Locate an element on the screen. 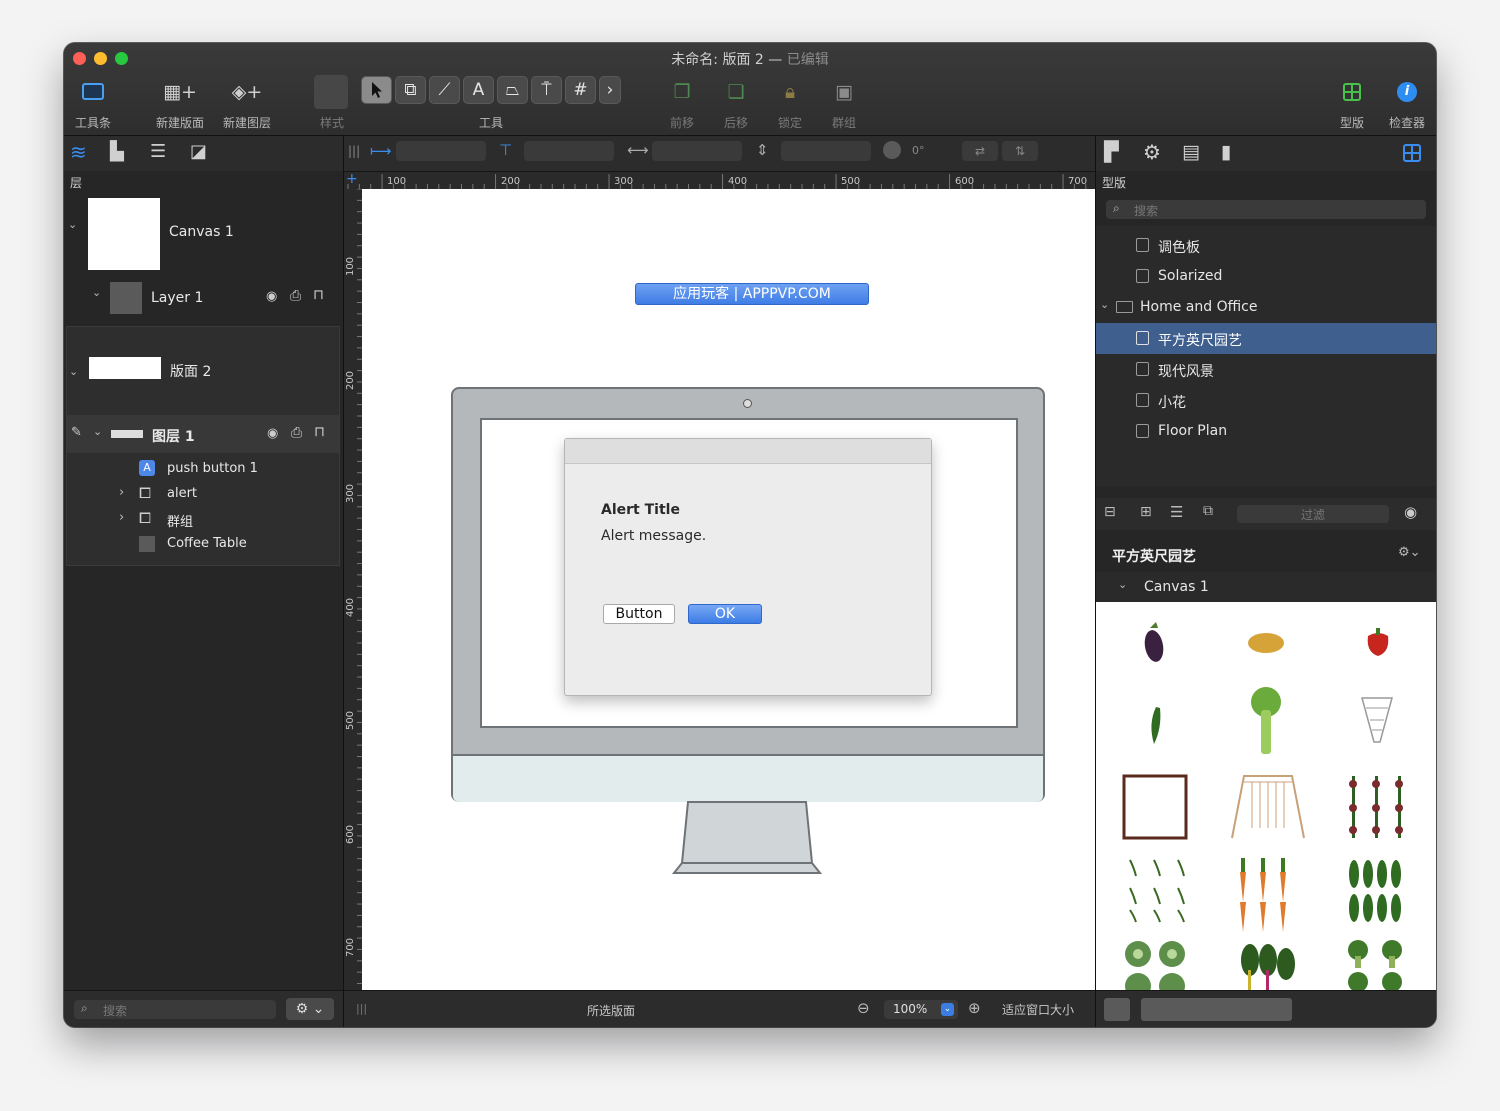 This screenshot has width=1500, height=1111. filter-field: 过滤 is located at coordinates (1313, 514).